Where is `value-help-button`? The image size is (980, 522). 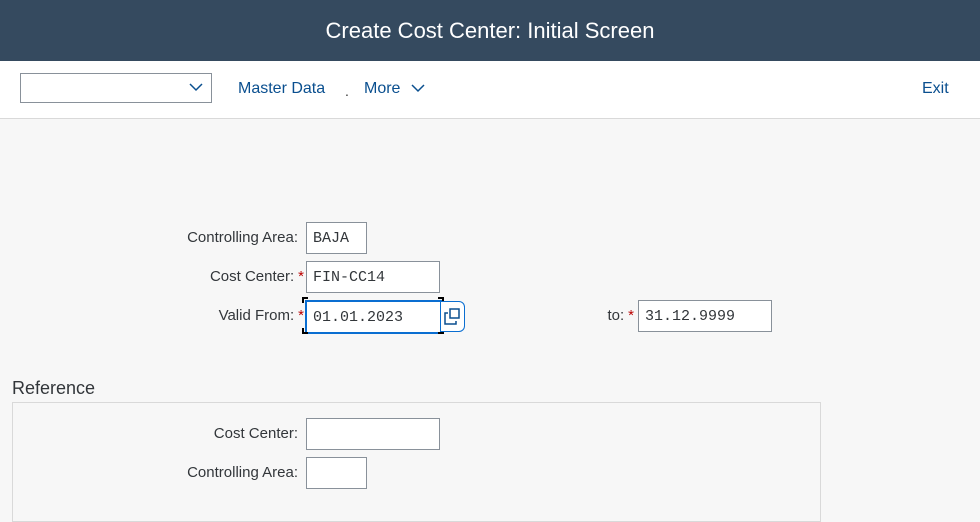 value-help-button is located at coordinates (453, 316).